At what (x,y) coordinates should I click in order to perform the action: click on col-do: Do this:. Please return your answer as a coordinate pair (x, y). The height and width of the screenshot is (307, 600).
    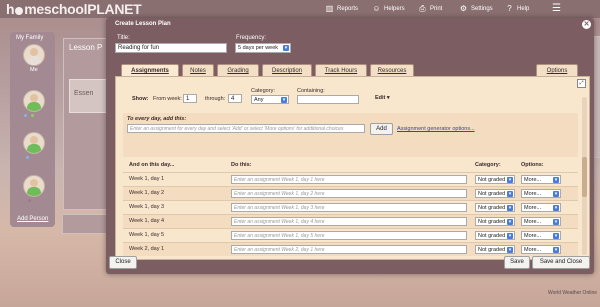
    Looking at the image, I should click on (241, 165).